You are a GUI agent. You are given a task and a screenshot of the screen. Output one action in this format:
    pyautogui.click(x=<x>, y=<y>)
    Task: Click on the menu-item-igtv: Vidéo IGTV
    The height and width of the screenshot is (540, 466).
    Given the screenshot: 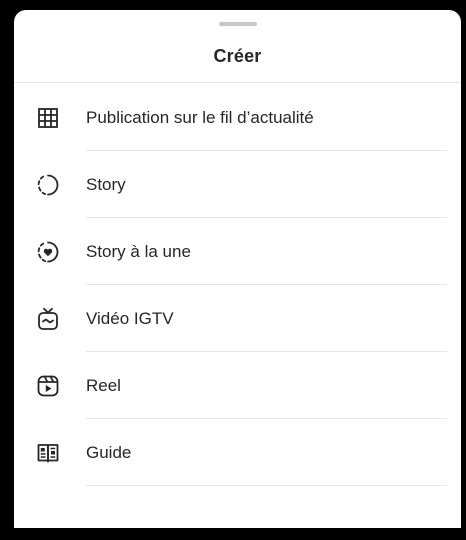 What is the action you would take?
    pyautogui.click(x=237, y=318)
    